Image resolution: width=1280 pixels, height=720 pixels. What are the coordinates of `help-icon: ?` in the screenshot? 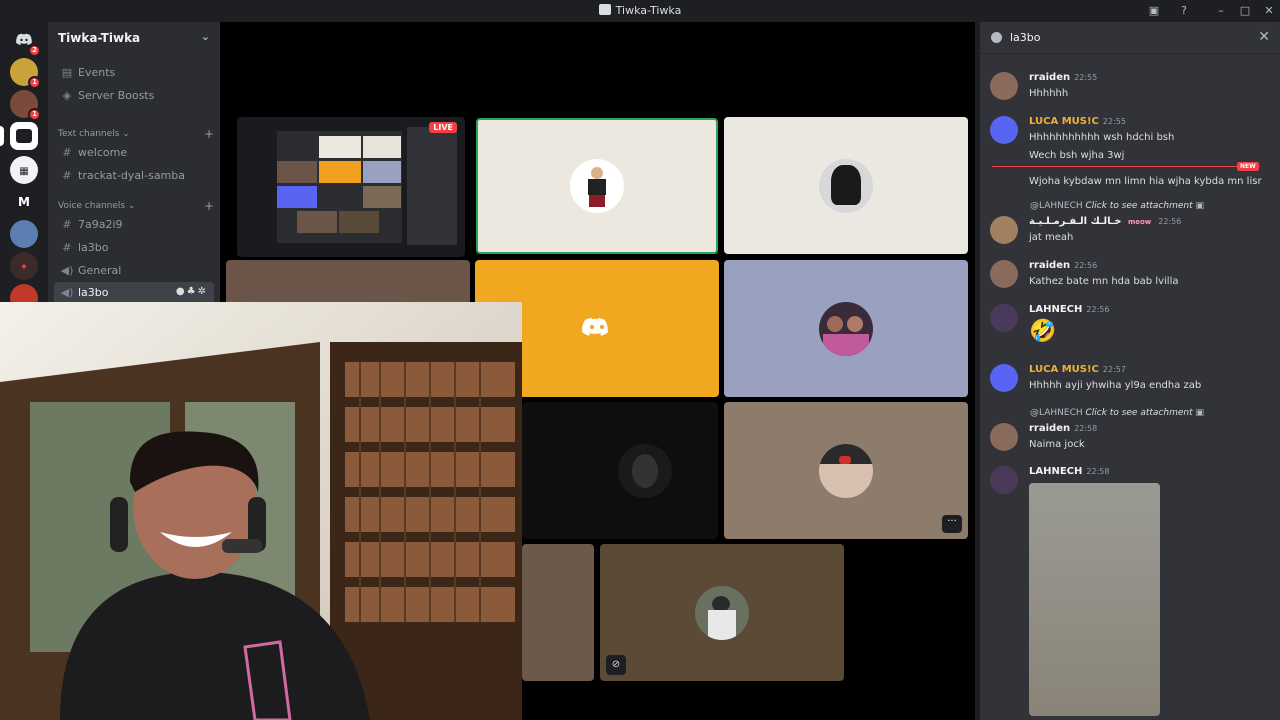 It's located at (1184, 11).